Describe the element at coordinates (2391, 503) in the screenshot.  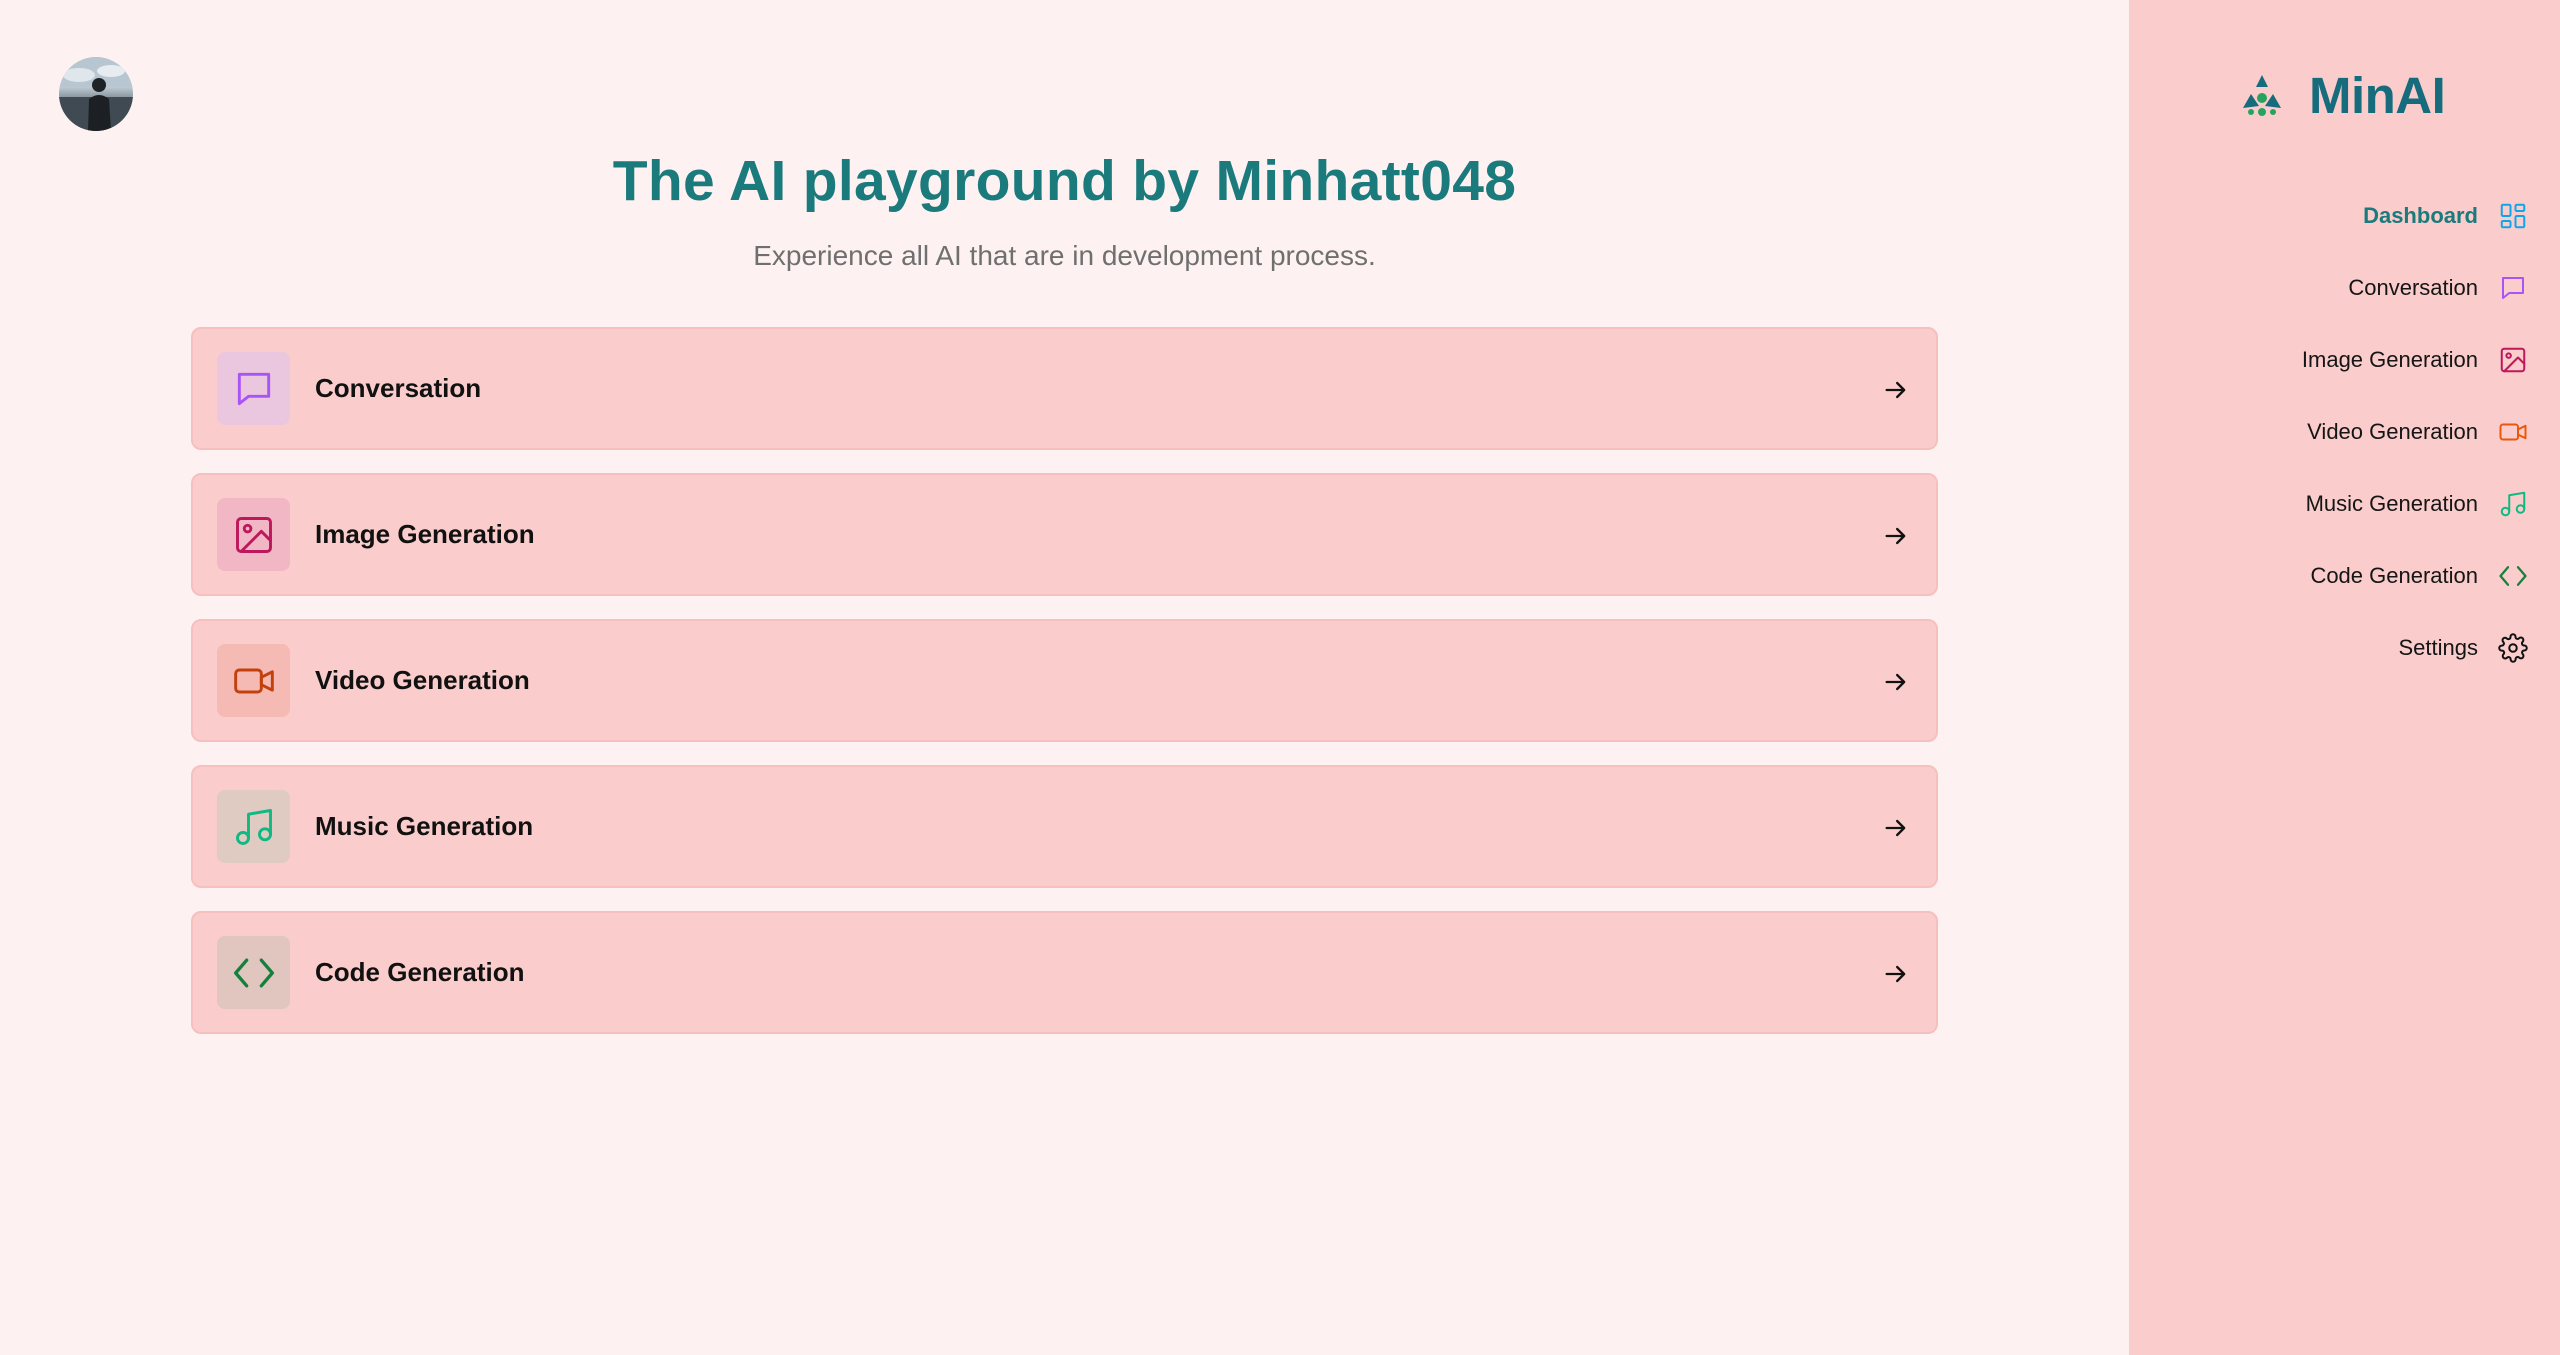
I see `sidebar-item-label: Music Generation` at that location.